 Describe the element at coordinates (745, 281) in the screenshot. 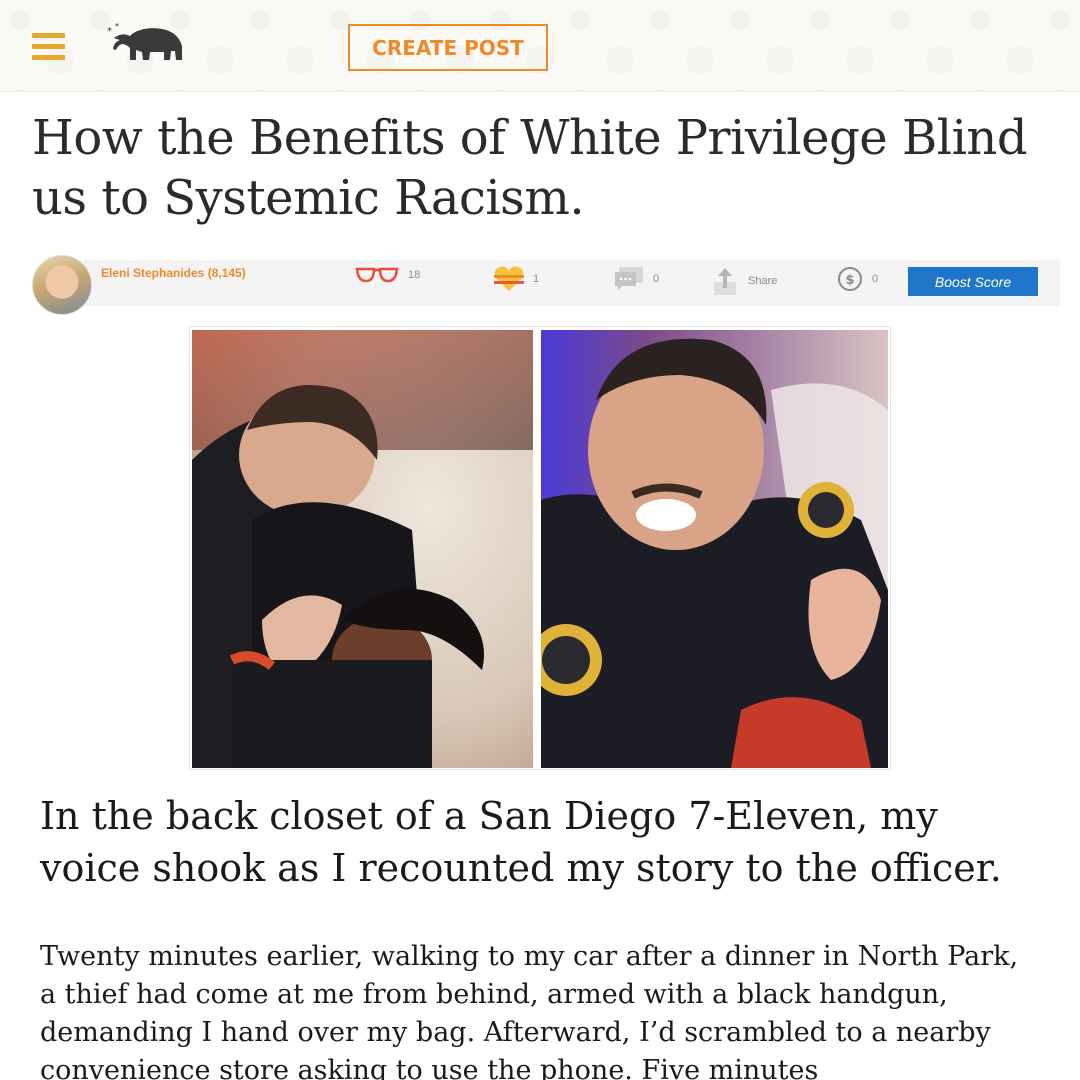

I see `share-button: Share` at that location.